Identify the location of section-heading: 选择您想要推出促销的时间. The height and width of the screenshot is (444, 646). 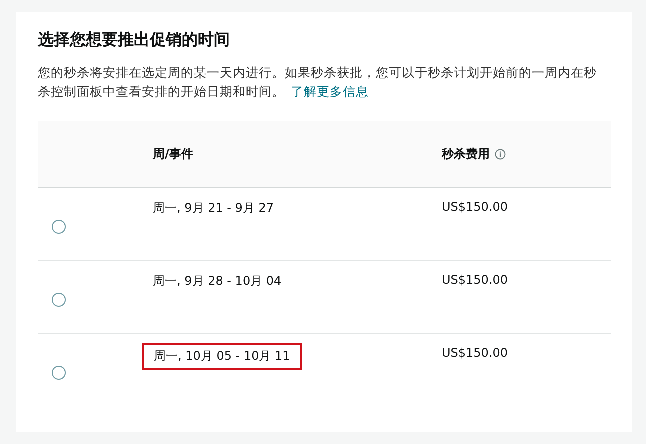
(134, 40).